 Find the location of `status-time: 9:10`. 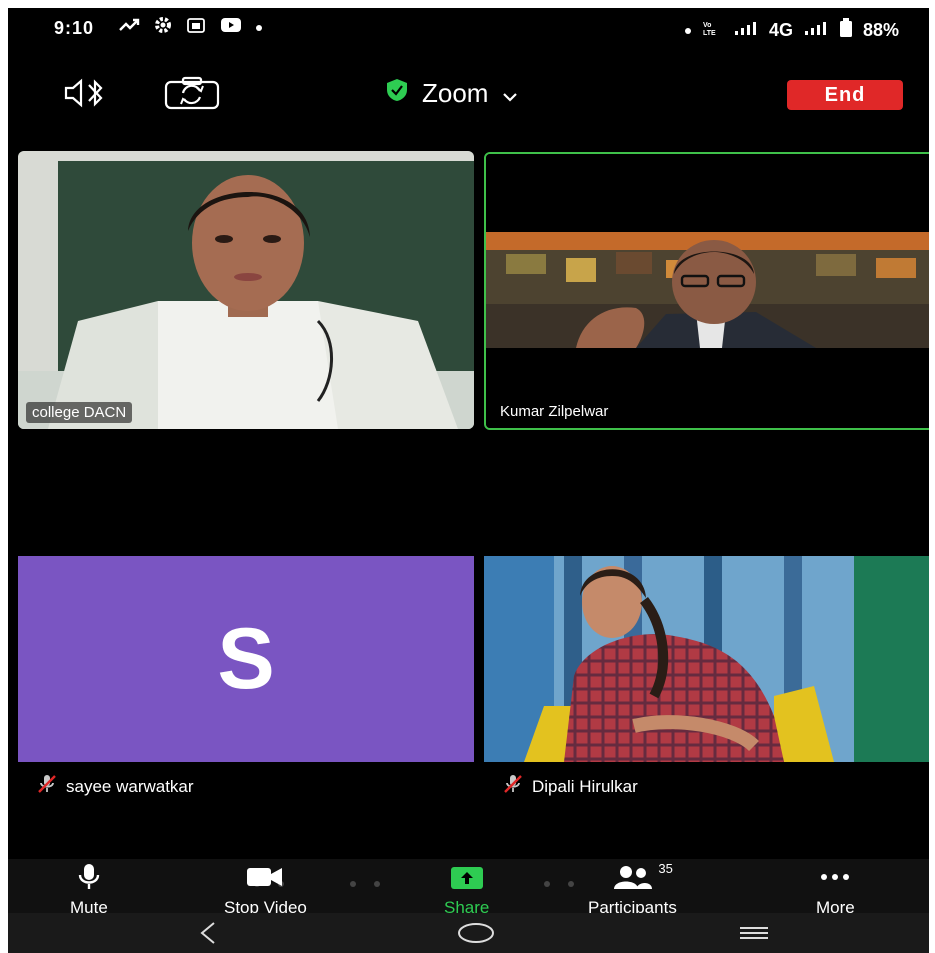

status-time: 9:10 is located at coordinates (74, 28).